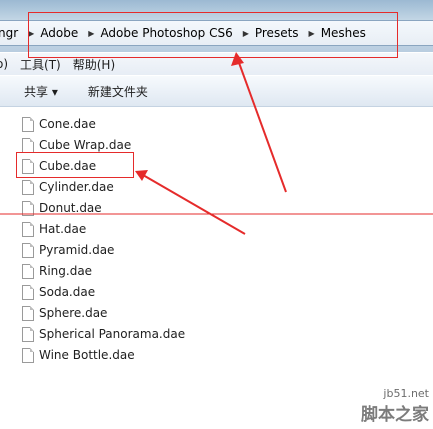 This screenshot has width=433, height=429. What do you see at coordinates (406, 393) in the screenshot?
I see `watermark-url: jb51.net` at bounding box center [406, 393].